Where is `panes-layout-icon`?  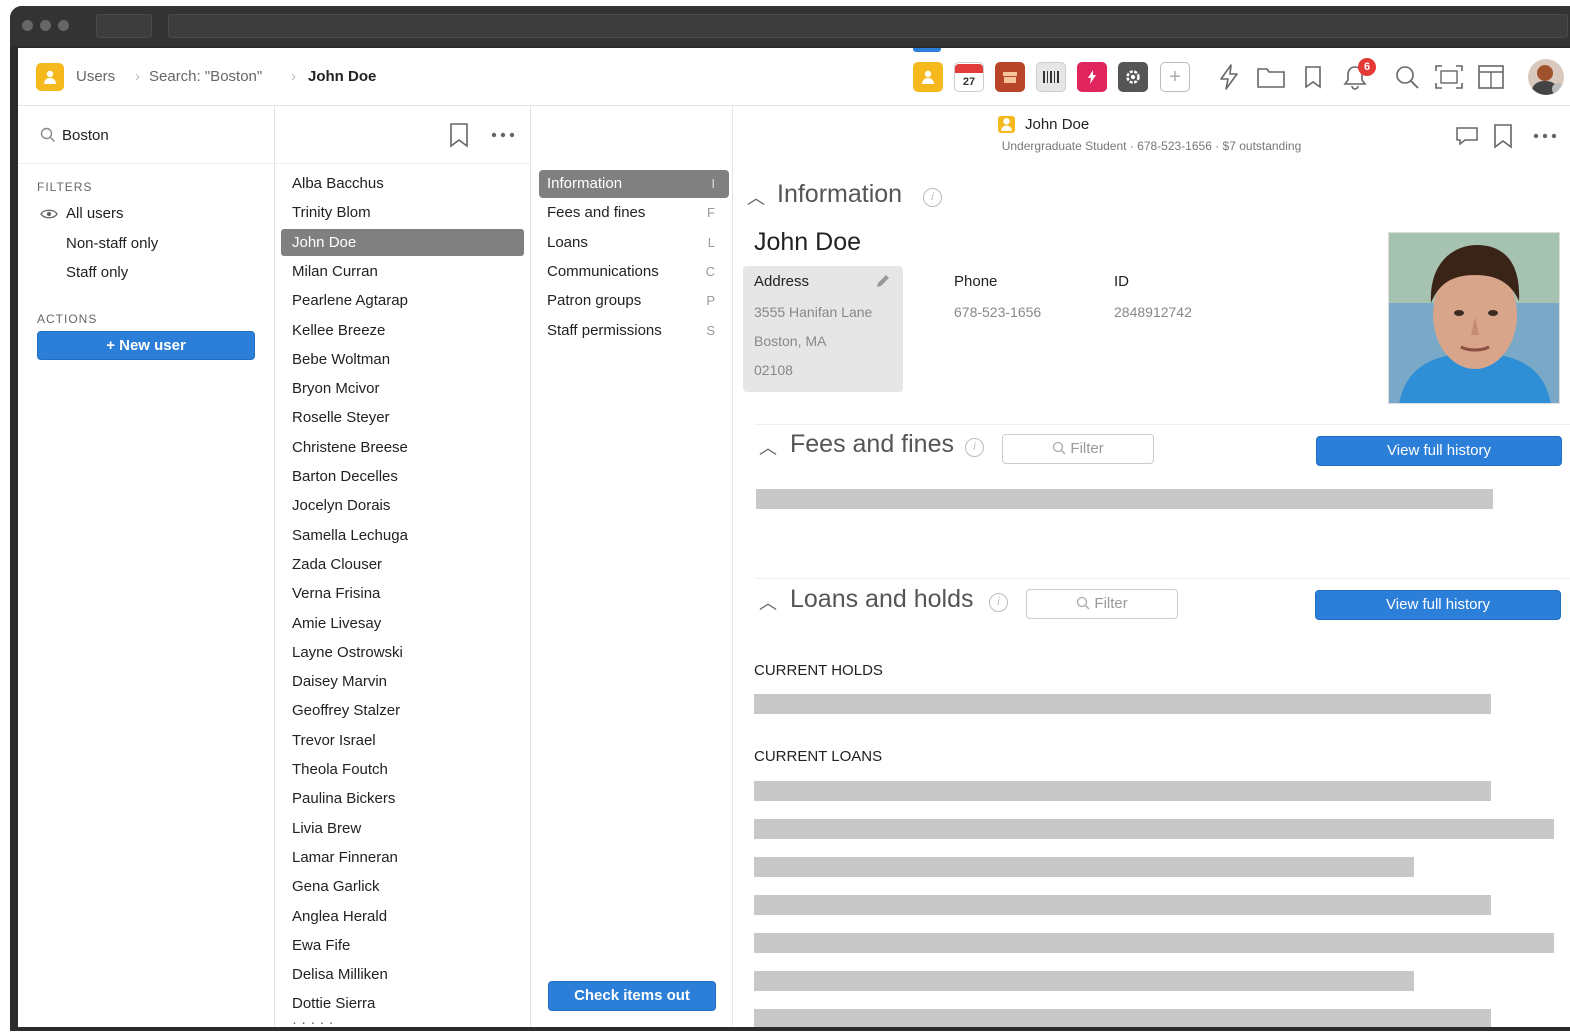
panes-layout-icon is located at coordinates (1491, 77).